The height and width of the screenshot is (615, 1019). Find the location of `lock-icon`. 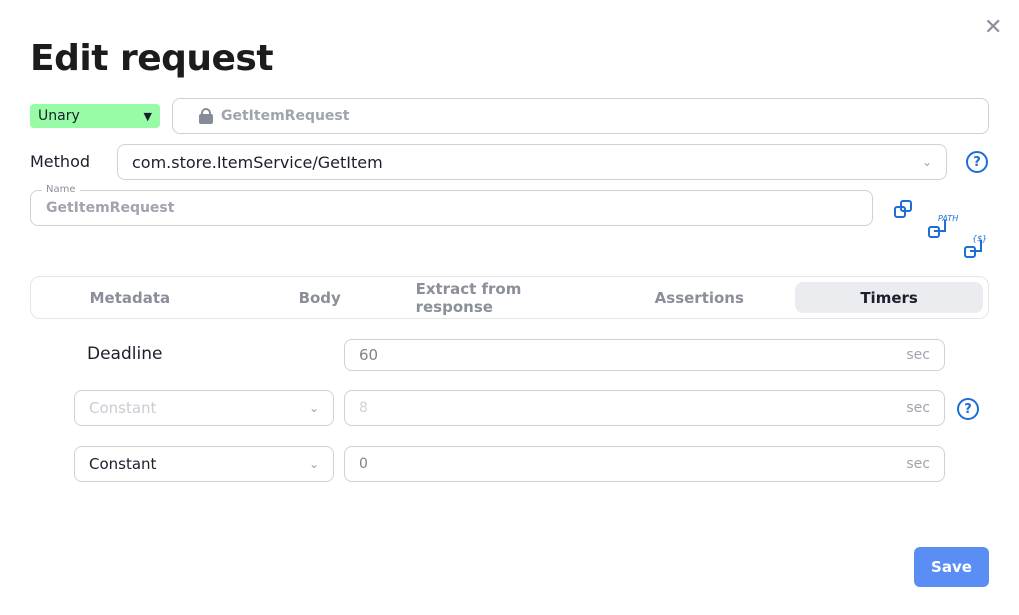

lock-icon is located at coordinates (206, 116).